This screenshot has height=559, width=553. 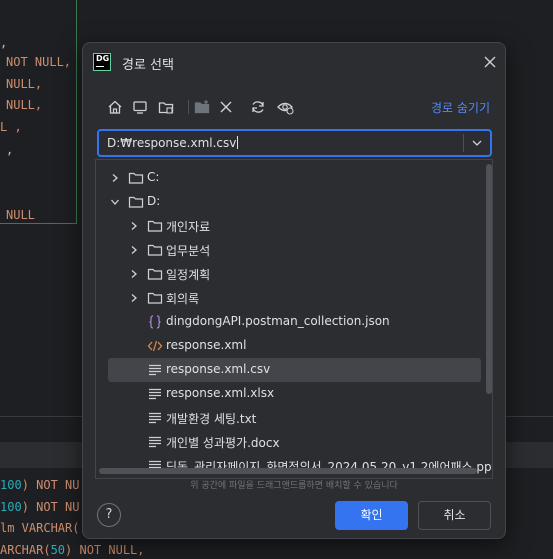 What do you see at coordinates (109, 515) in the screenshot?
I see `help-button: ?` at bounding box center [109, 515].